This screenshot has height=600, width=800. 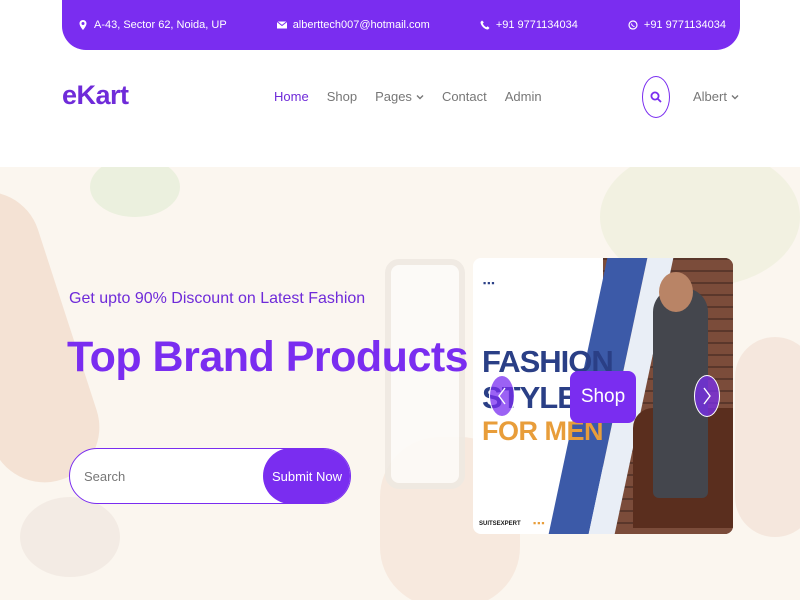 I want to click on user-menu: Albert, so click(x=716, y=96).